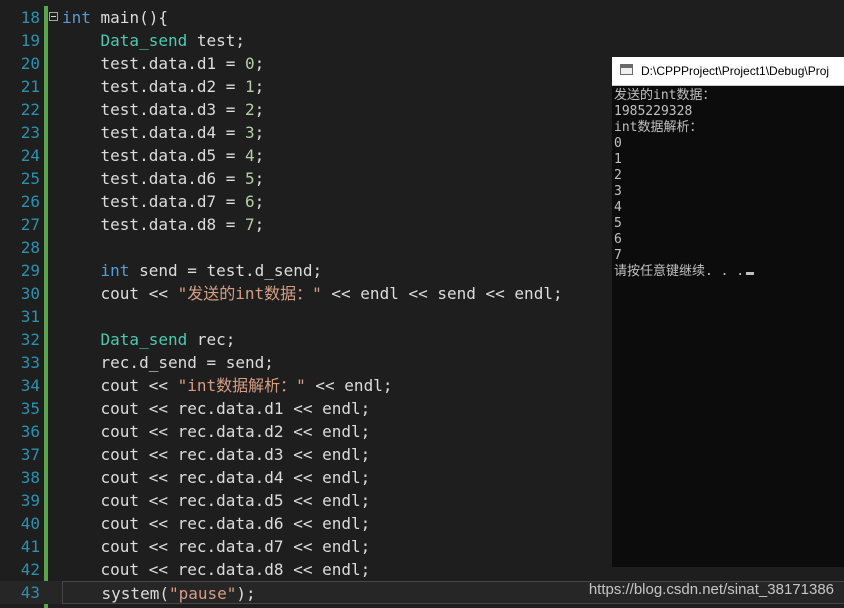 The width and height of the screenshot is (844, 608). I want to click on console-titlebar: D:\CPPProject\Project1\Debug\Proj, so click(728, 71).